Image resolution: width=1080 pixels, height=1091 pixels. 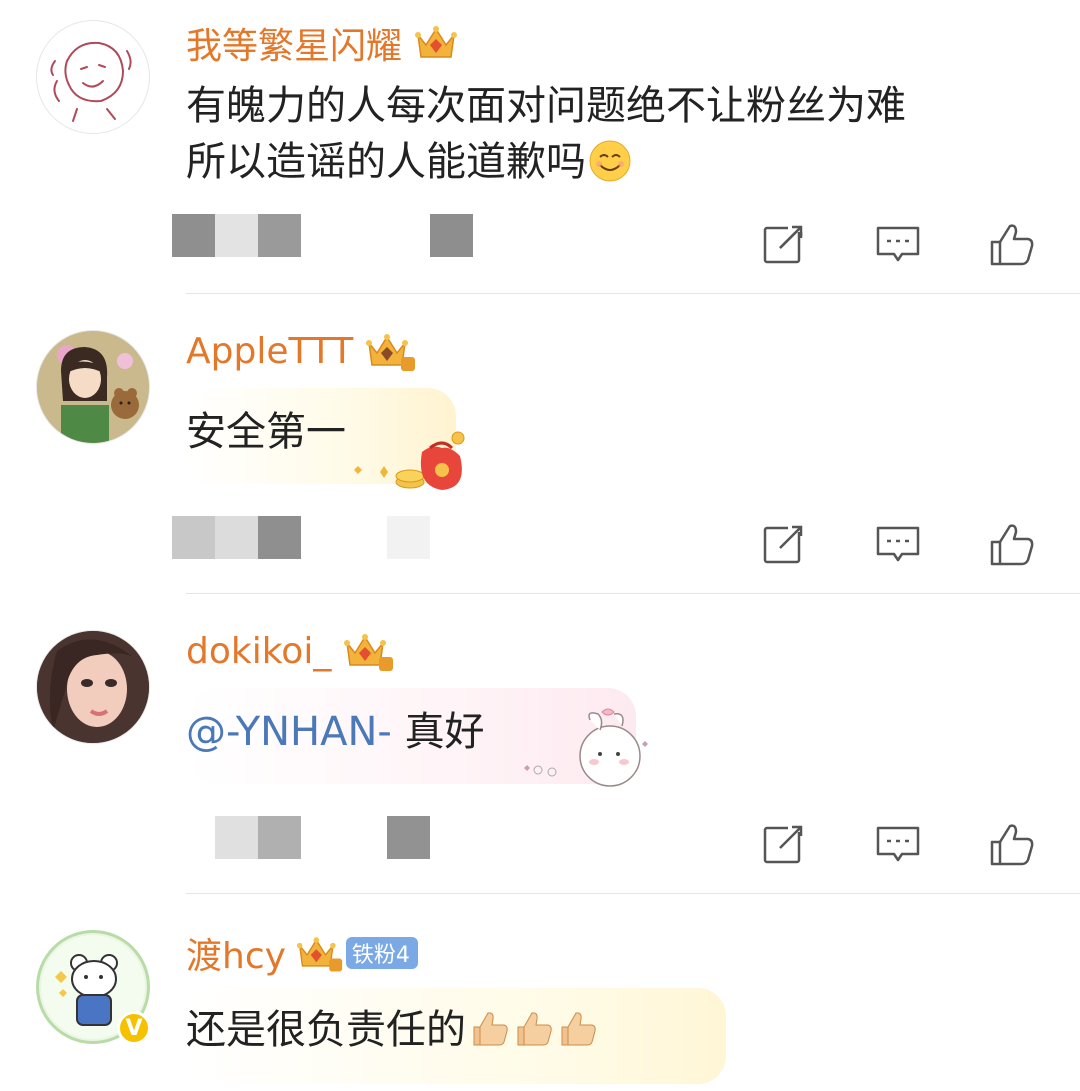 I want to click on fan-level-badge: 铁粉4, so click(x=381, y=953).